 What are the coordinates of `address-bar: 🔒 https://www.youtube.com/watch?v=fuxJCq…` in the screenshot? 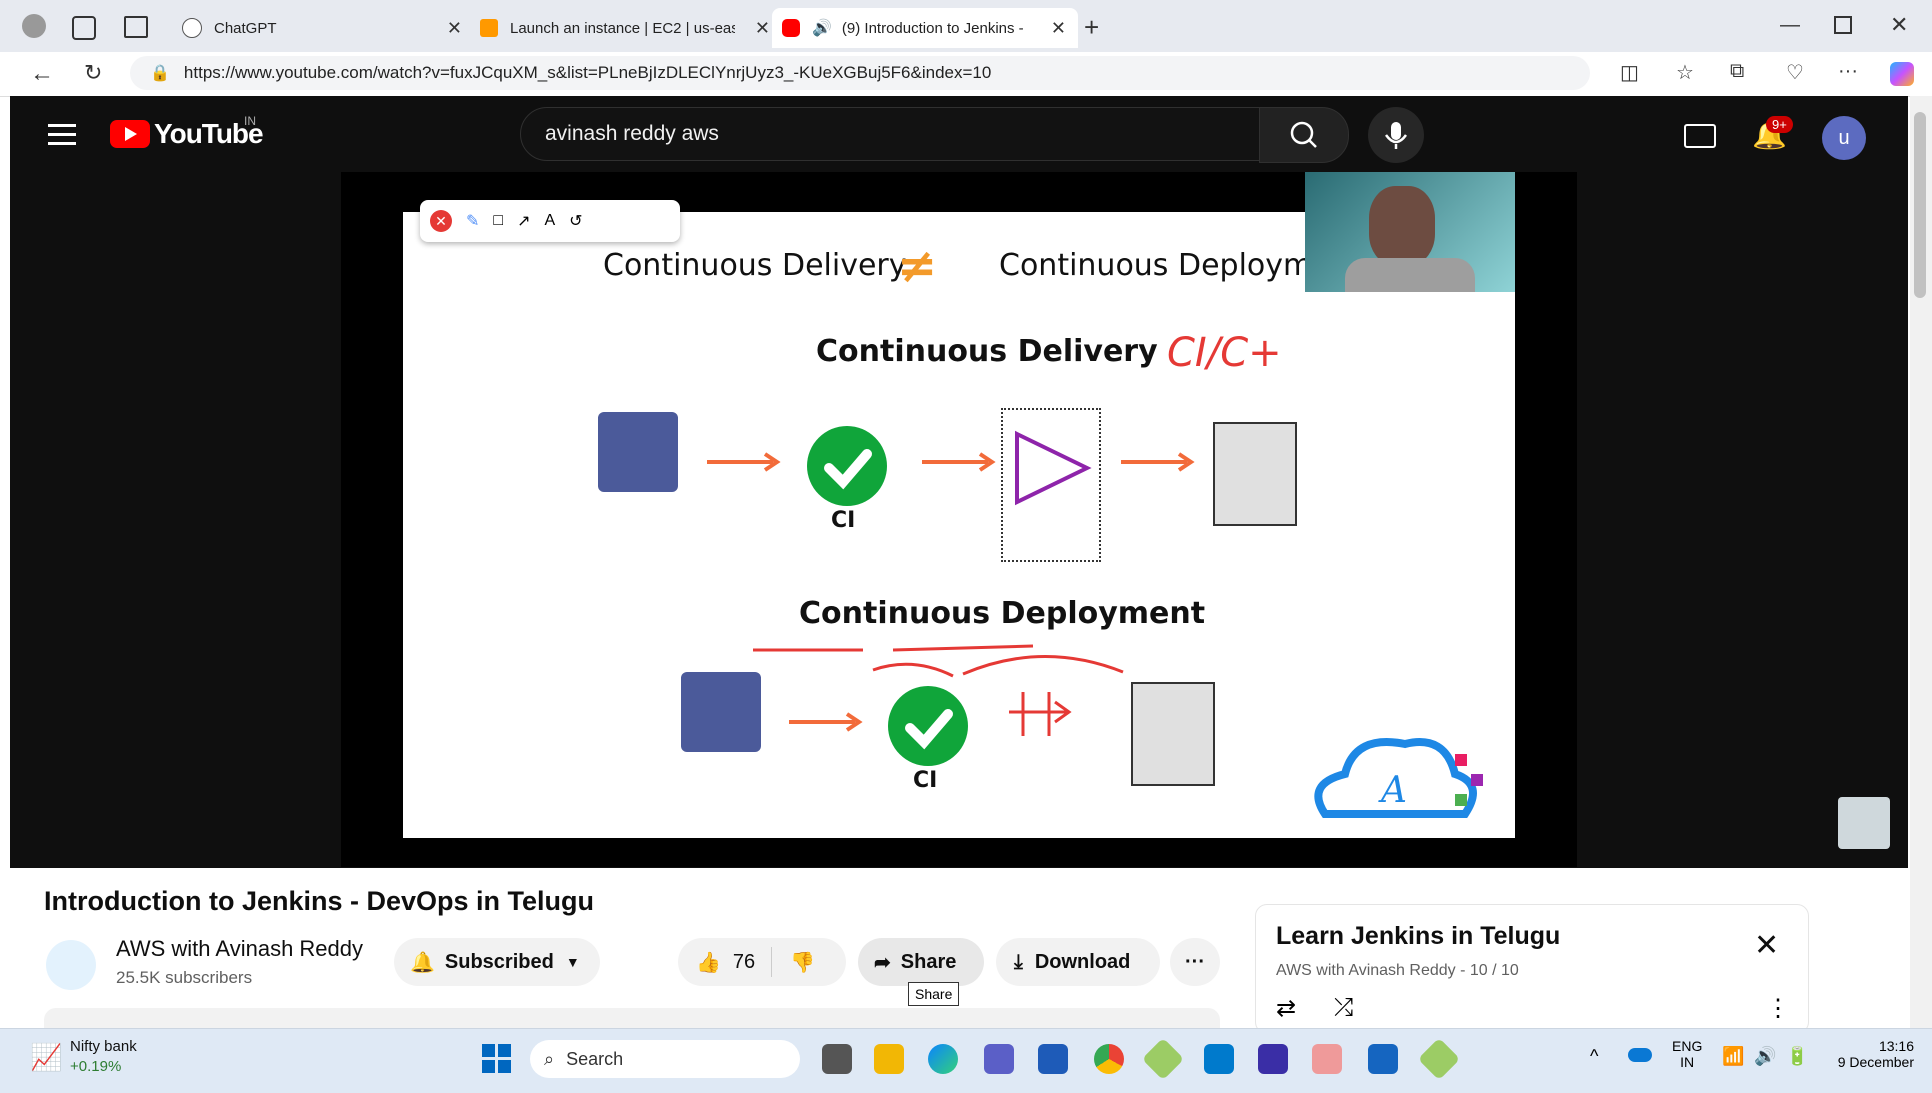 It's located at (860, 73).